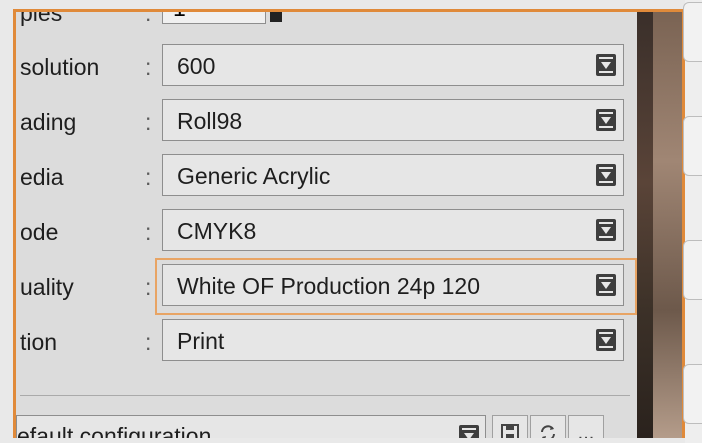 Image resolution: width=702 pixels, height=443 pixels. I want to click on media-label: edia, so click(42, 177).